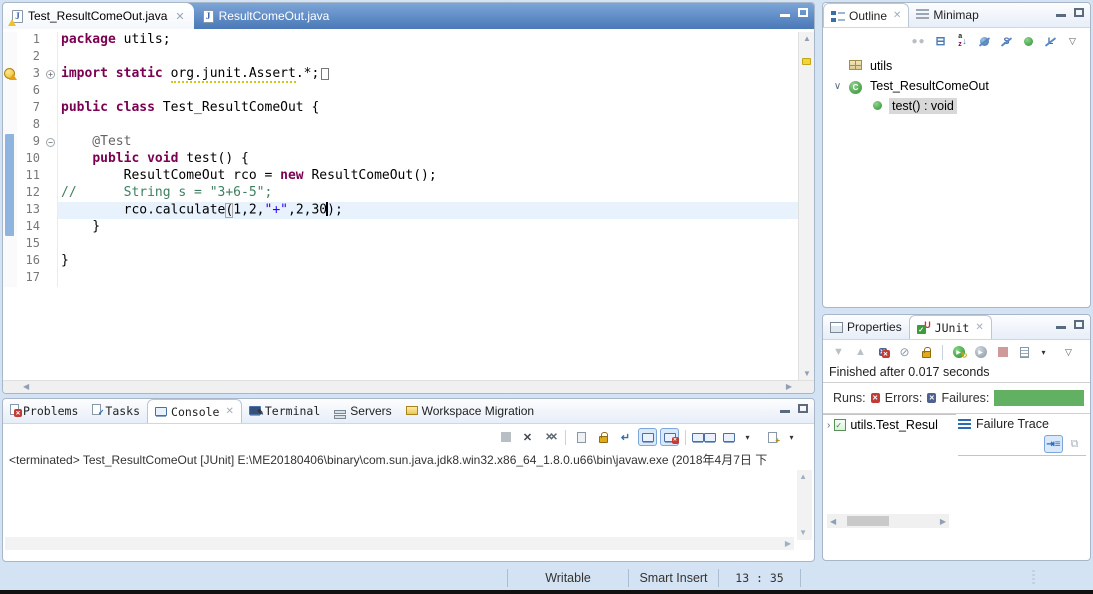 The width and height of the screenshot is (1093, 594). What do you see at coordinates (116, 411) in the screenshot?
I see `tab-tasks: ✓ Tasks` at bounding box center [116, 411].